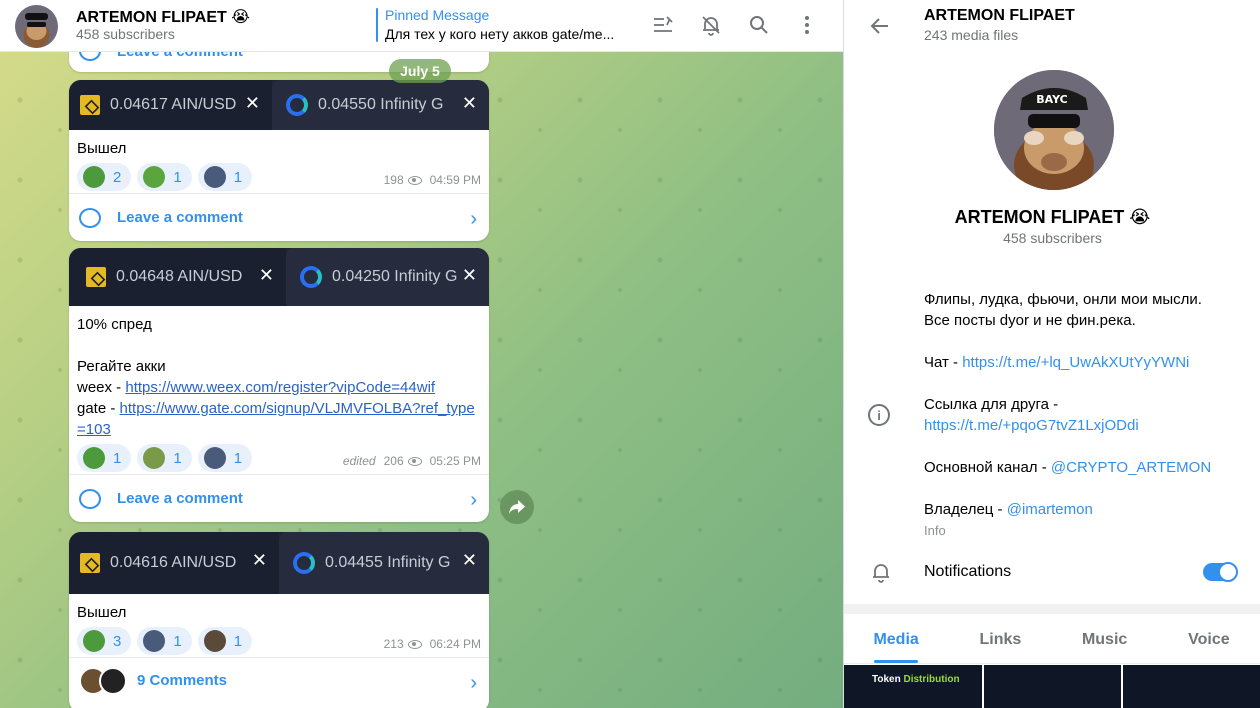  I want to click on back-arrow-icon, so click(880, 26).